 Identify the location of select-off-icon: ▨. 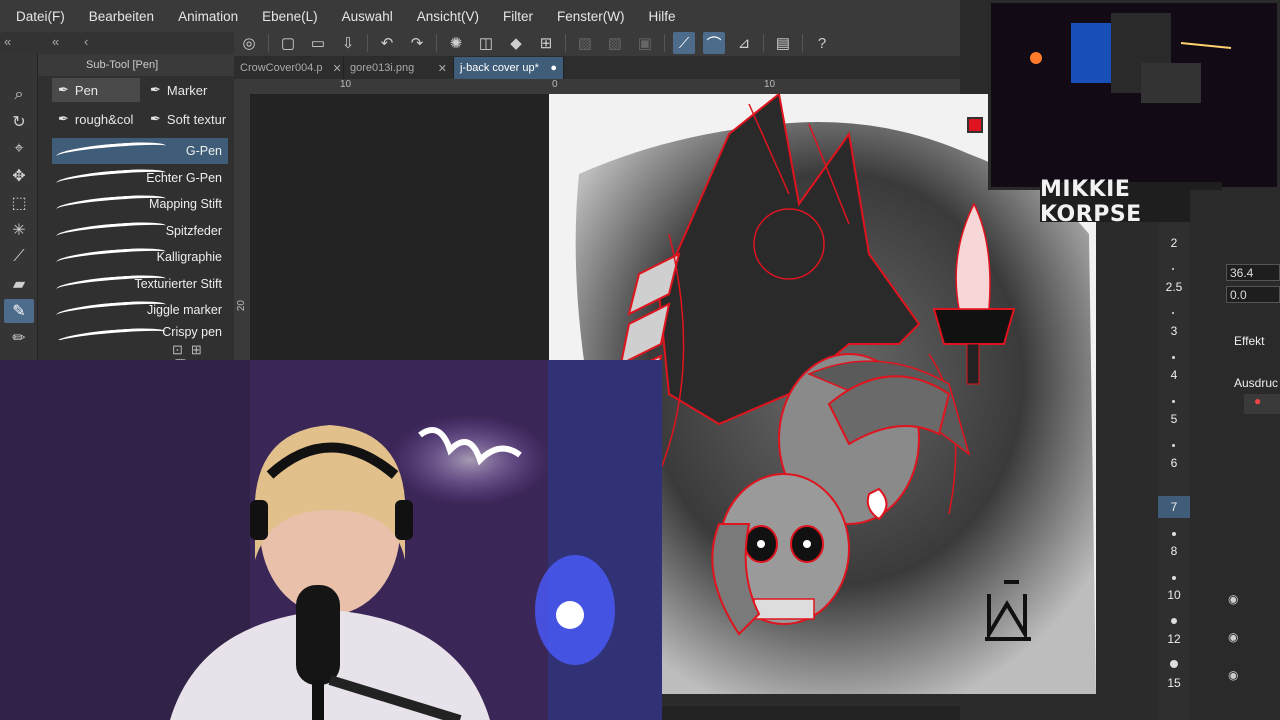
(585, 43).